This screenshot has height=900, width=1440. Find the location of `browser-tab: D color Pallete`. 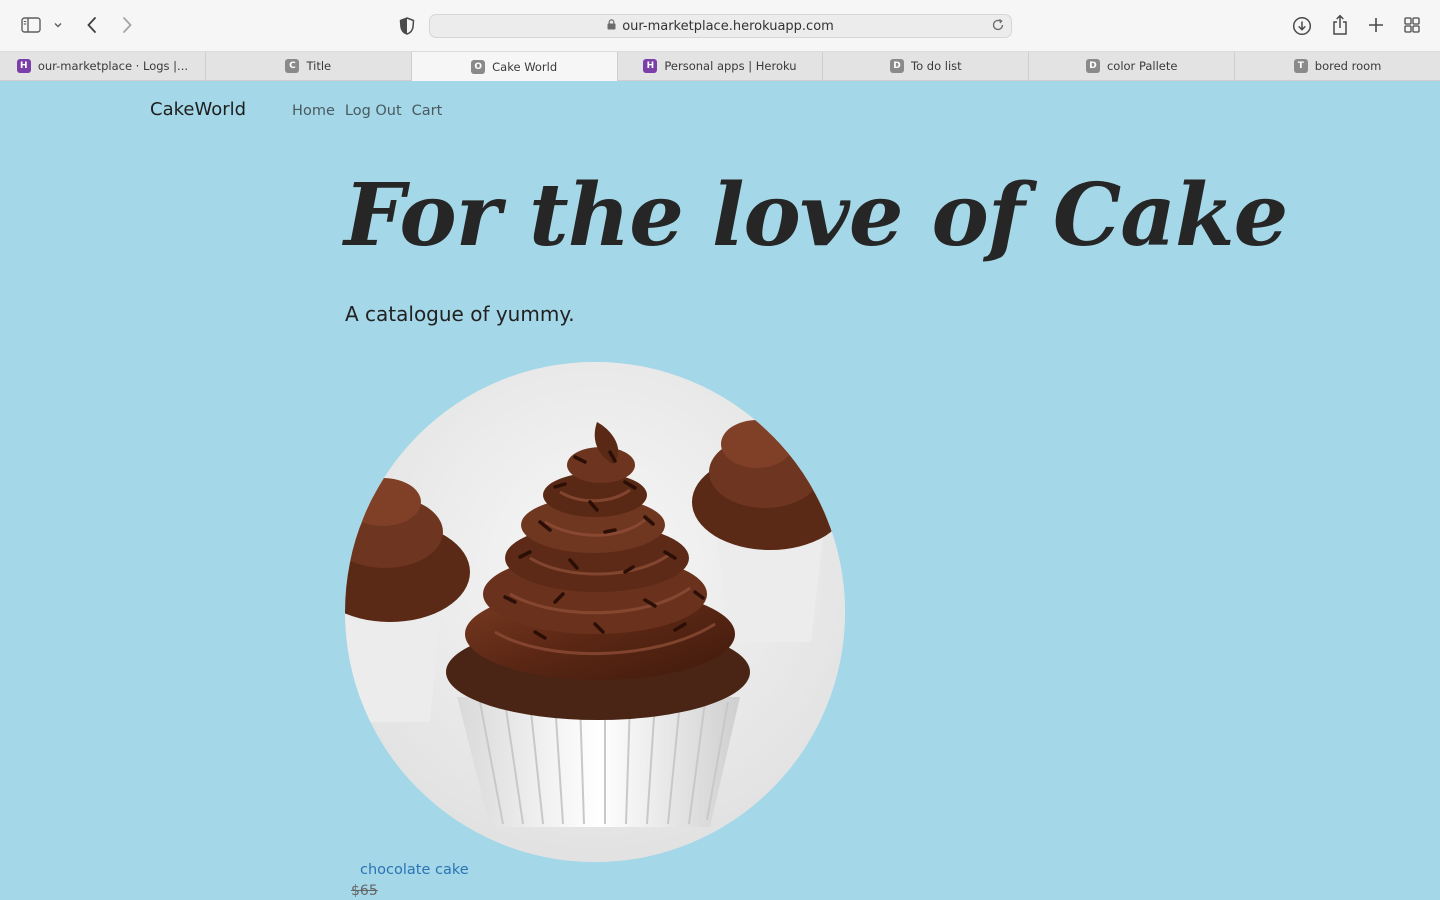

browser-tab: D color Pallete is located at coordinates (1132, 66).